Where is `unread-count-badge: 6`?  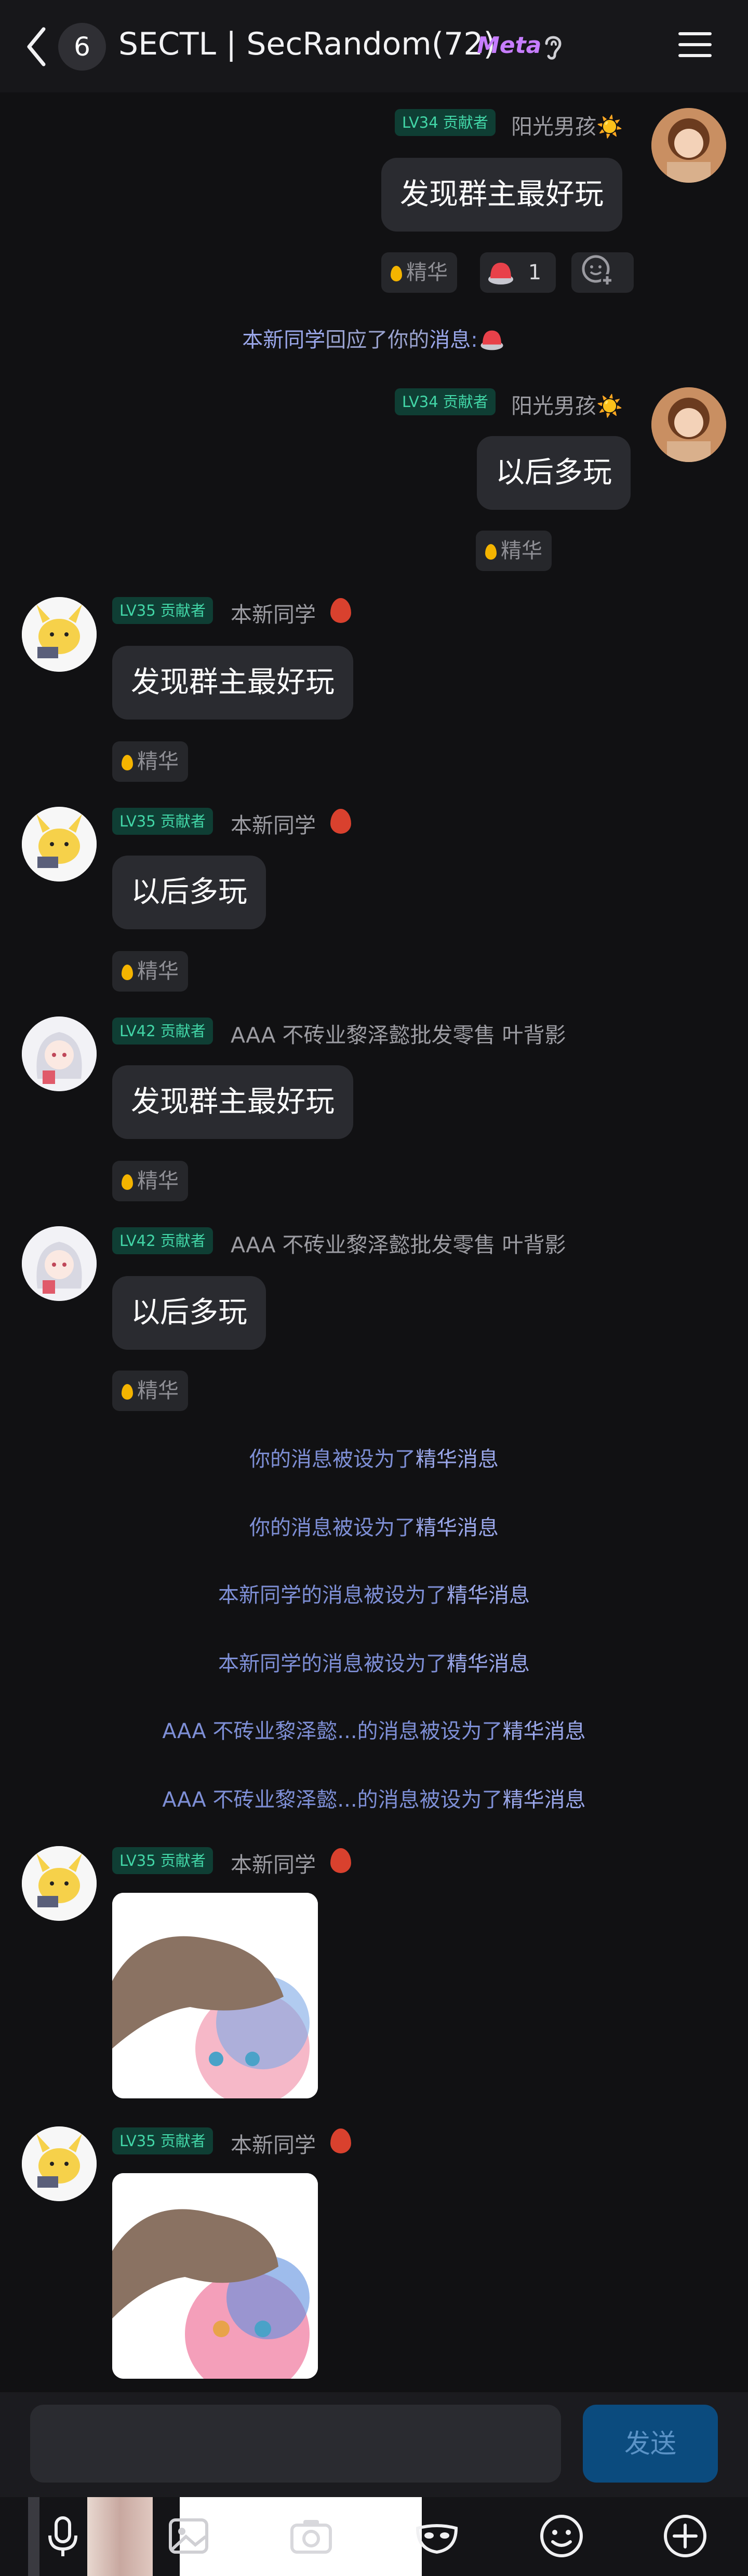 unread-count-badge: 6 is located at coordinates (82, 47).